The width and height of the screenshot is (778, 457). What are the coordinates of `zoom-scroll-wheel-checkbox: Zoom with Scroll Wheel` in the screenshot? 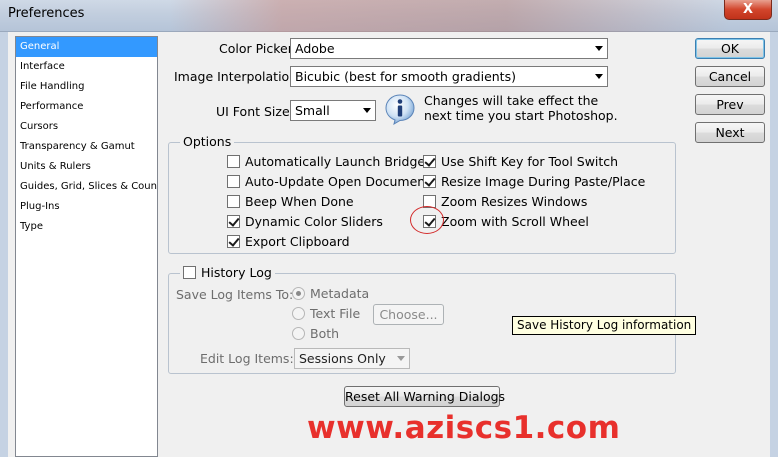 It's located at (506, 221).